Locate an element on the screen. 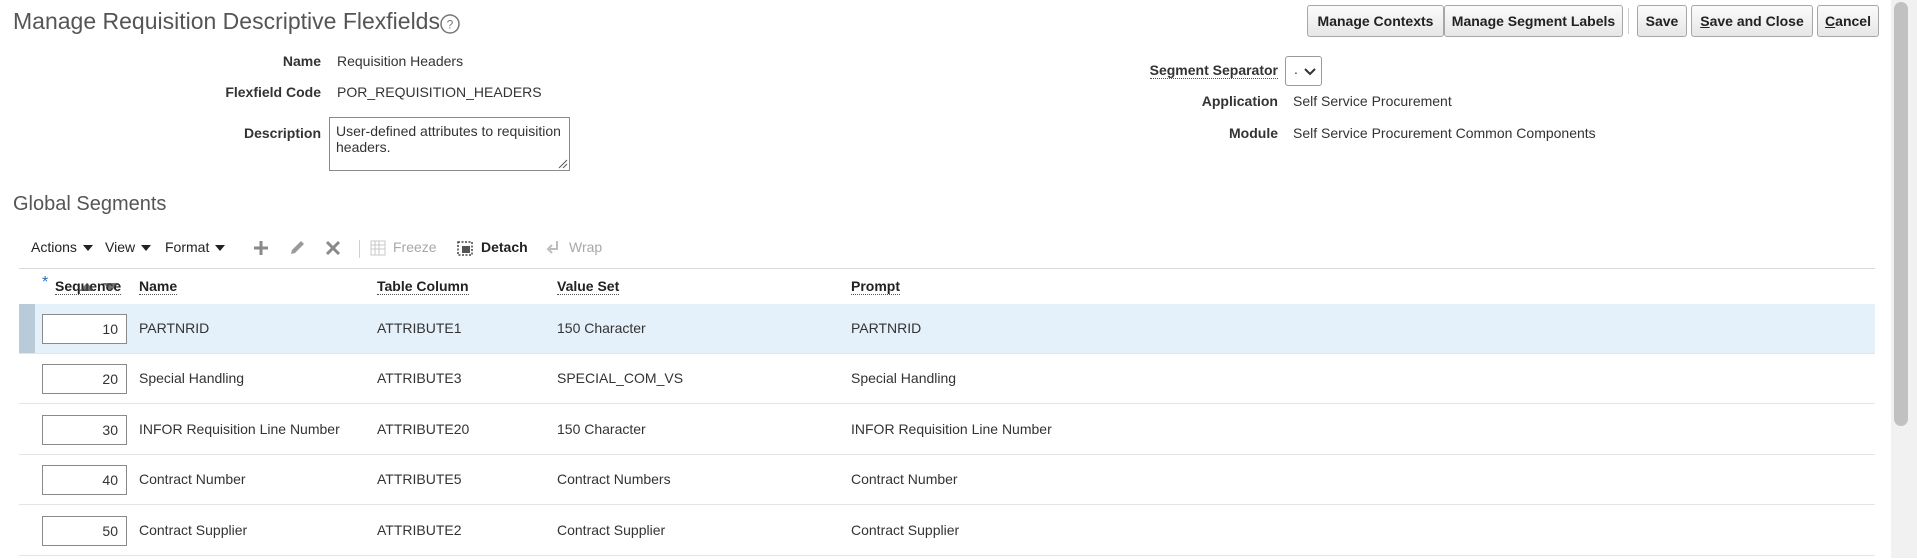 The height and width of the screenshot is (559, 1917). cell-name: PARTNRID is located at coordinates (174, 328).